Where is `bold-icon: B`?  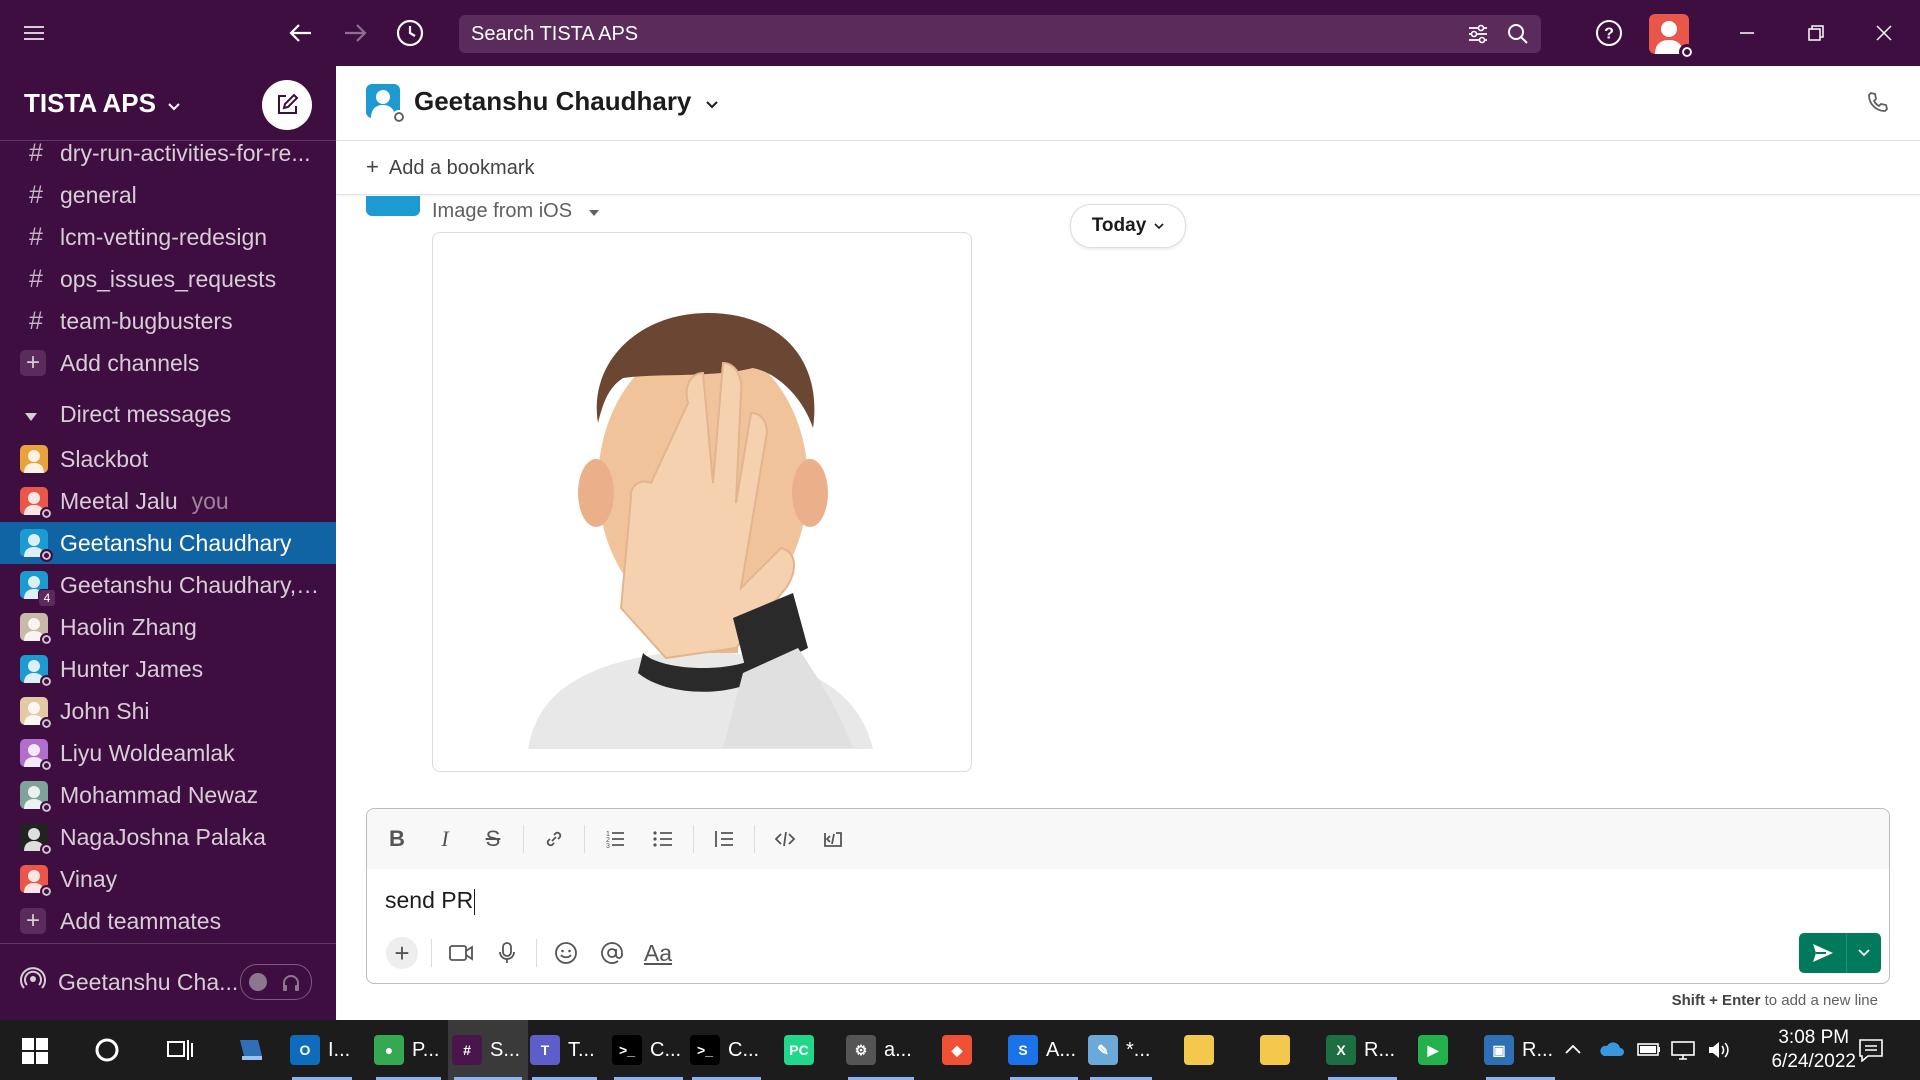 bold-icon: B is located at coordinates (397, 839).